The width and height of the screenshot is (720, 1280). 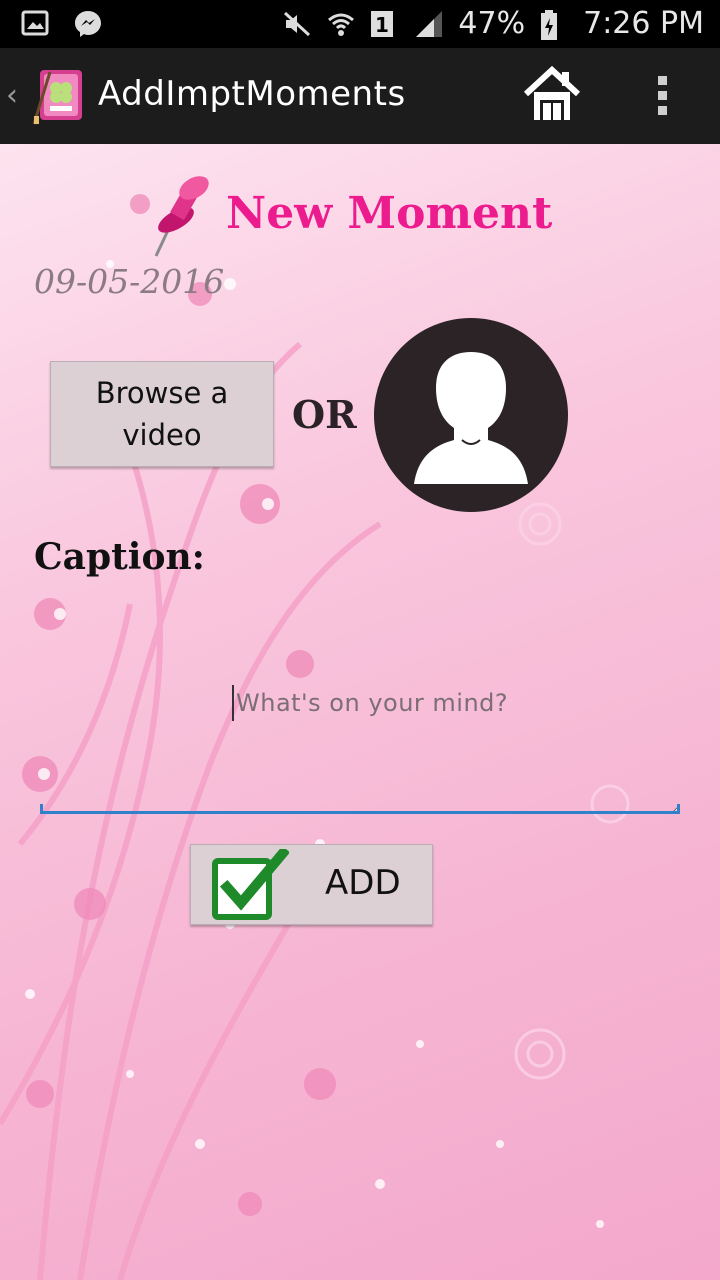 What do you see at coordinates (663, 96) in the screenshot?
I see `overflow-menu-icon` at bounding box center [663, 96].